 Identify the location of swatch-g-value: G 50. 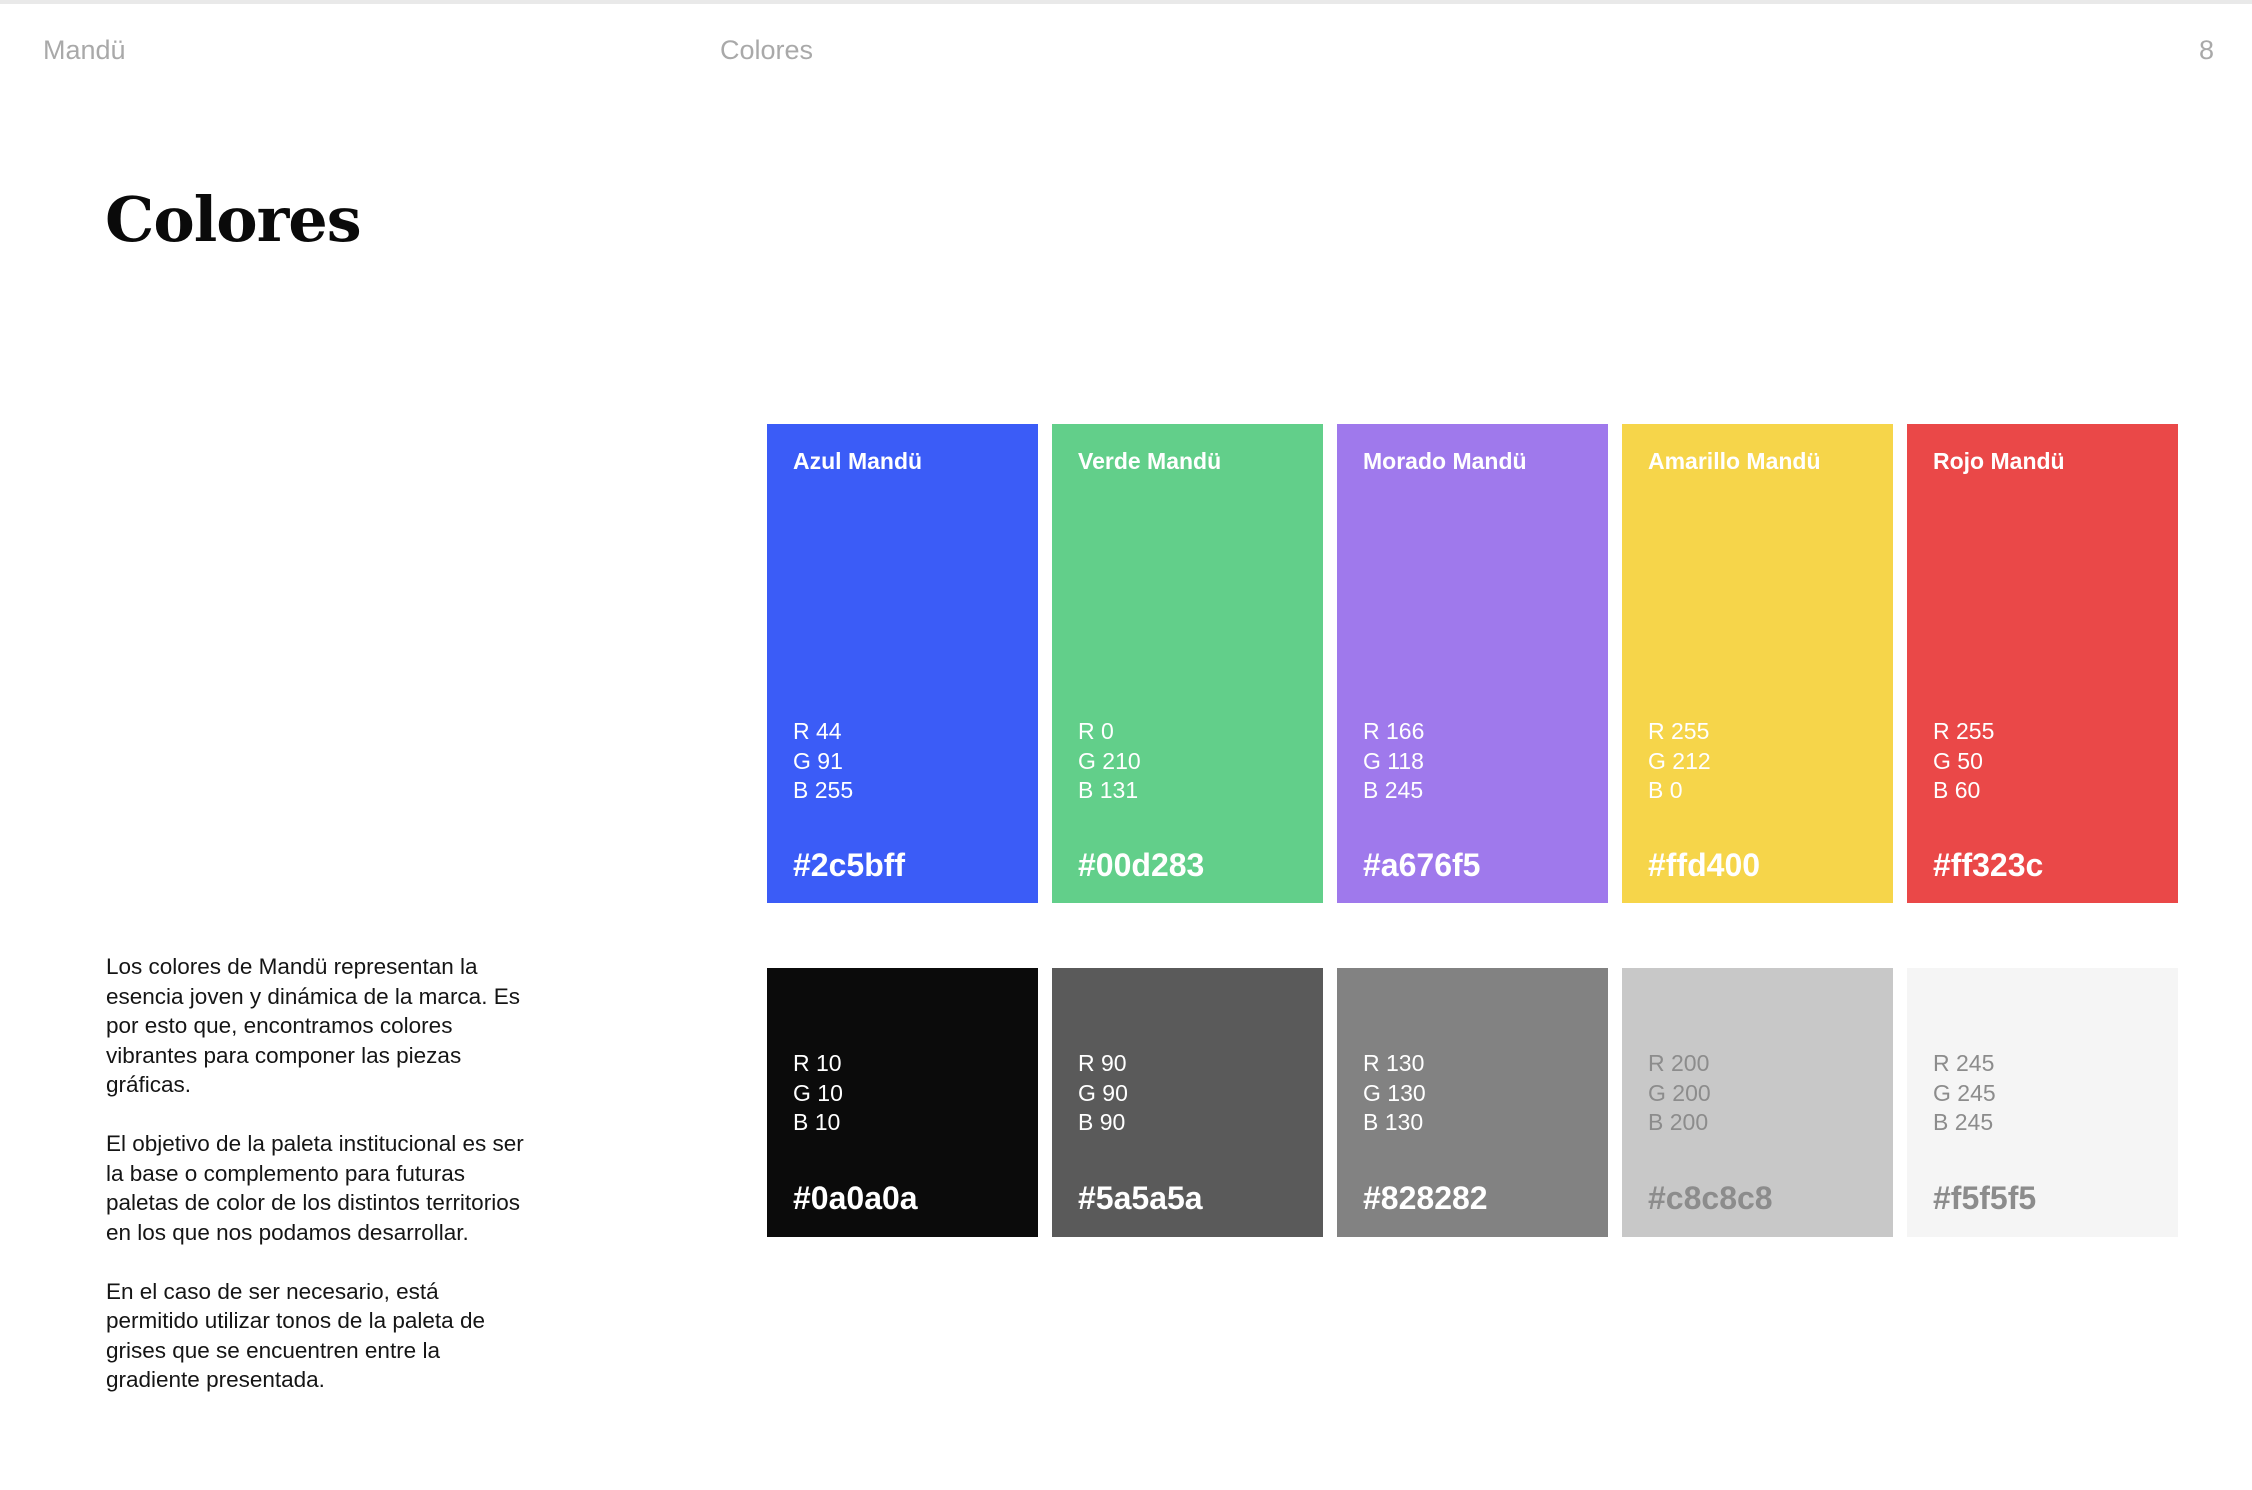
(1958, 760).